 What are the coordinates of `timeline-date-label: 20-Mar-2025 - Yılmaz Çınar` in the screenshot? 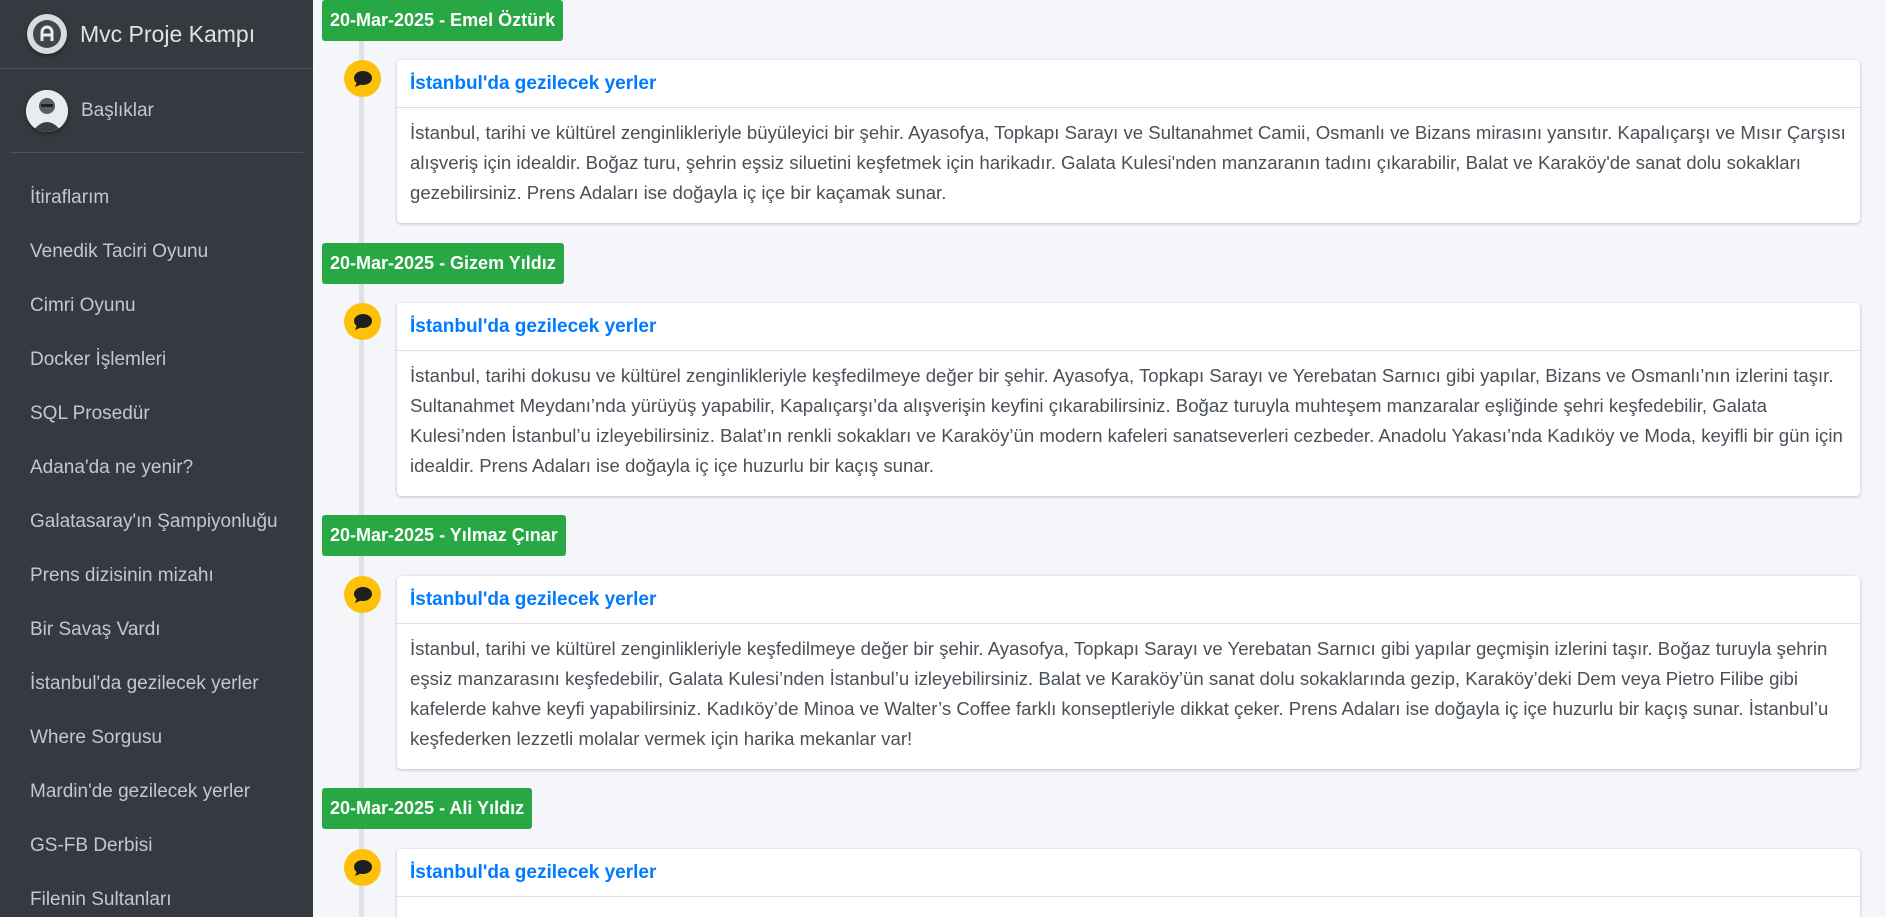 It's located at (444, 535).